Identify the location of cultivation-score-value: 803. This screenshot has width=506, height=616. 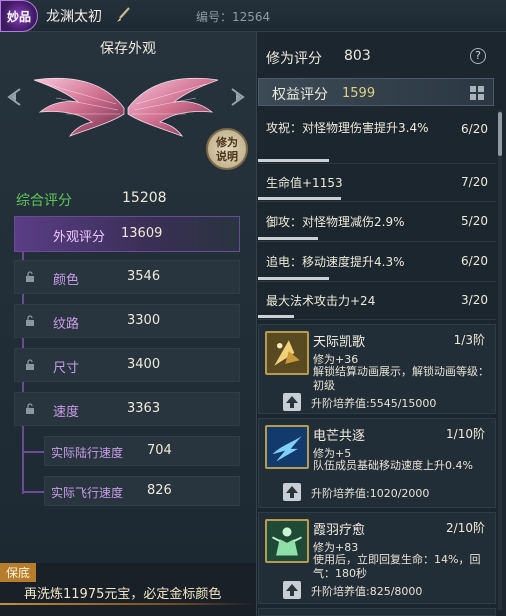
(357, 56).